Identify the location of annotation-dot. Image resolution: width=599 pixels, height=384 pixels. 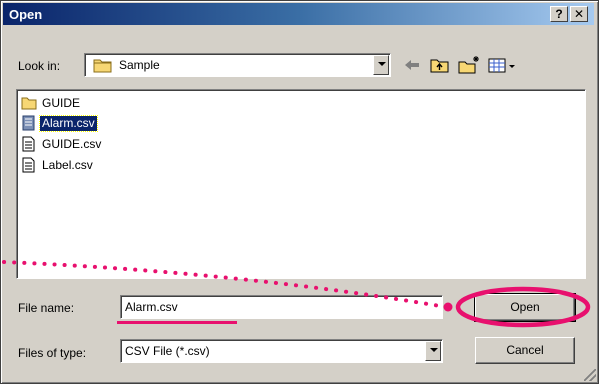
(448, 307).